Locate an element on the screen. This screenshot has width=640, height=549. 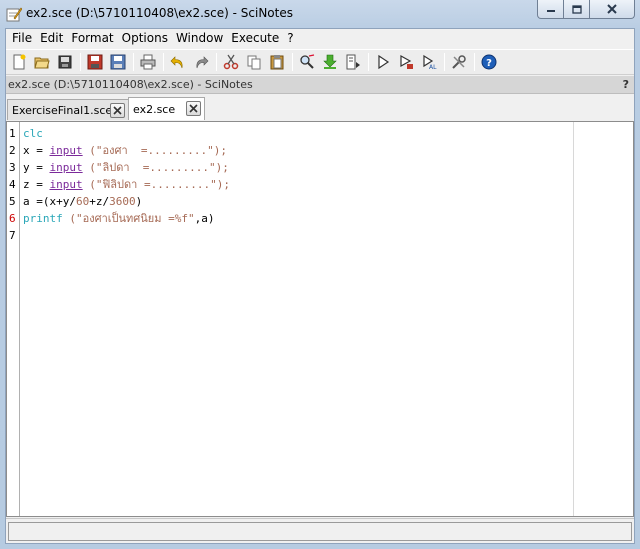
code-token: ("ฟิลิปดา =........."); is located at coordinates (156, 184).